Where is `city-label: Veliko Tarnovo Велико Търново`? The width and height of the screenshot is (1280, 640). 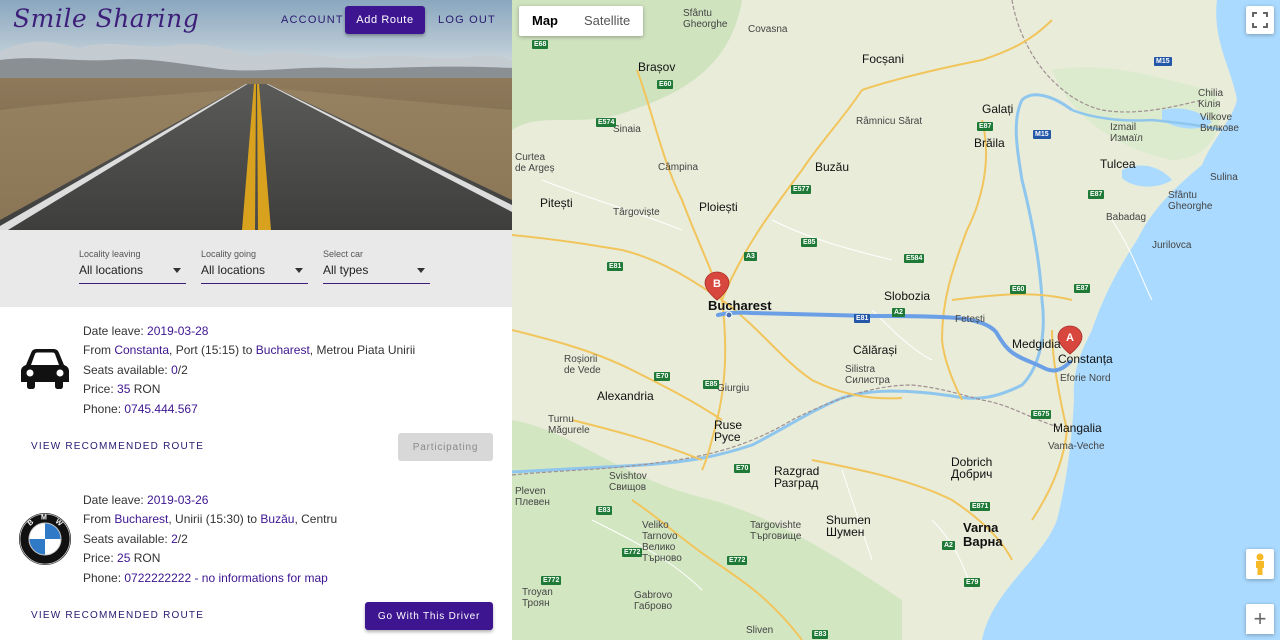 city-label: Veliko Tarnovo Велико Търново is located at coordinates (662, 542).